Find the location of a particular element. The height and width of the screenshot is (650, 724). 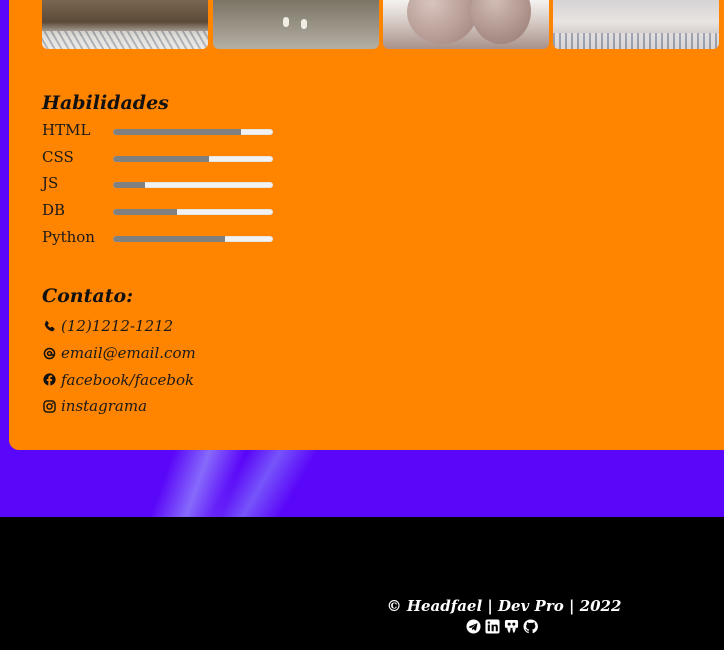

contact-email: email@email.com is located at coordinates (119, 353).